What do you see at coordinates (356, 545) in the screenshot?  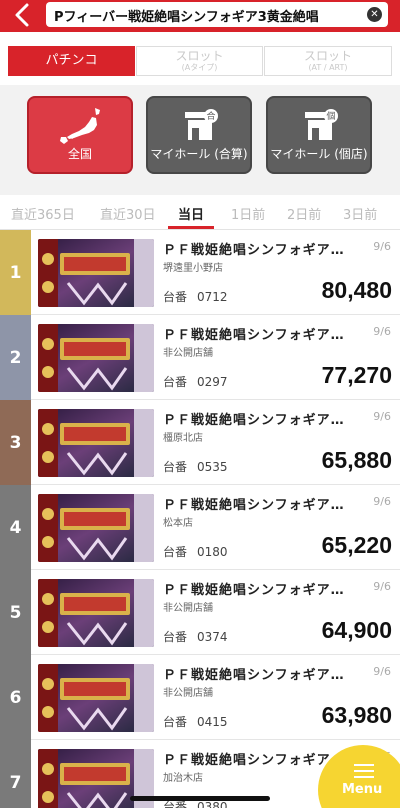 I see `payout-value: 65,220` at bounding box center [356, 545].